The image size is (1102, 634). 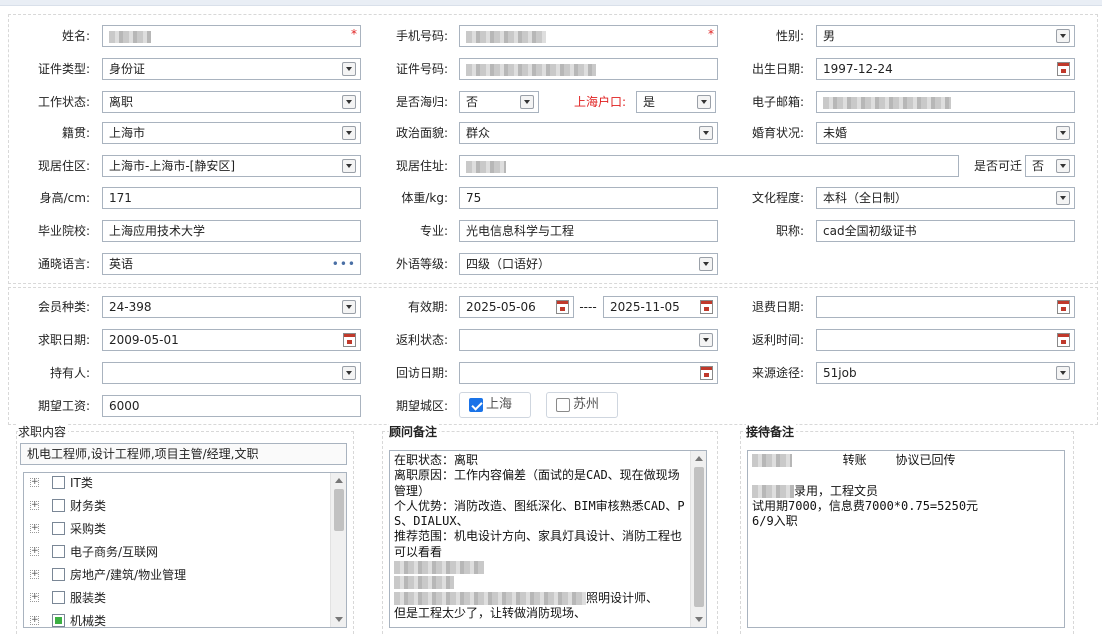 I want to click on weight-label: 体重/kg:, so click(x=424, y=198).